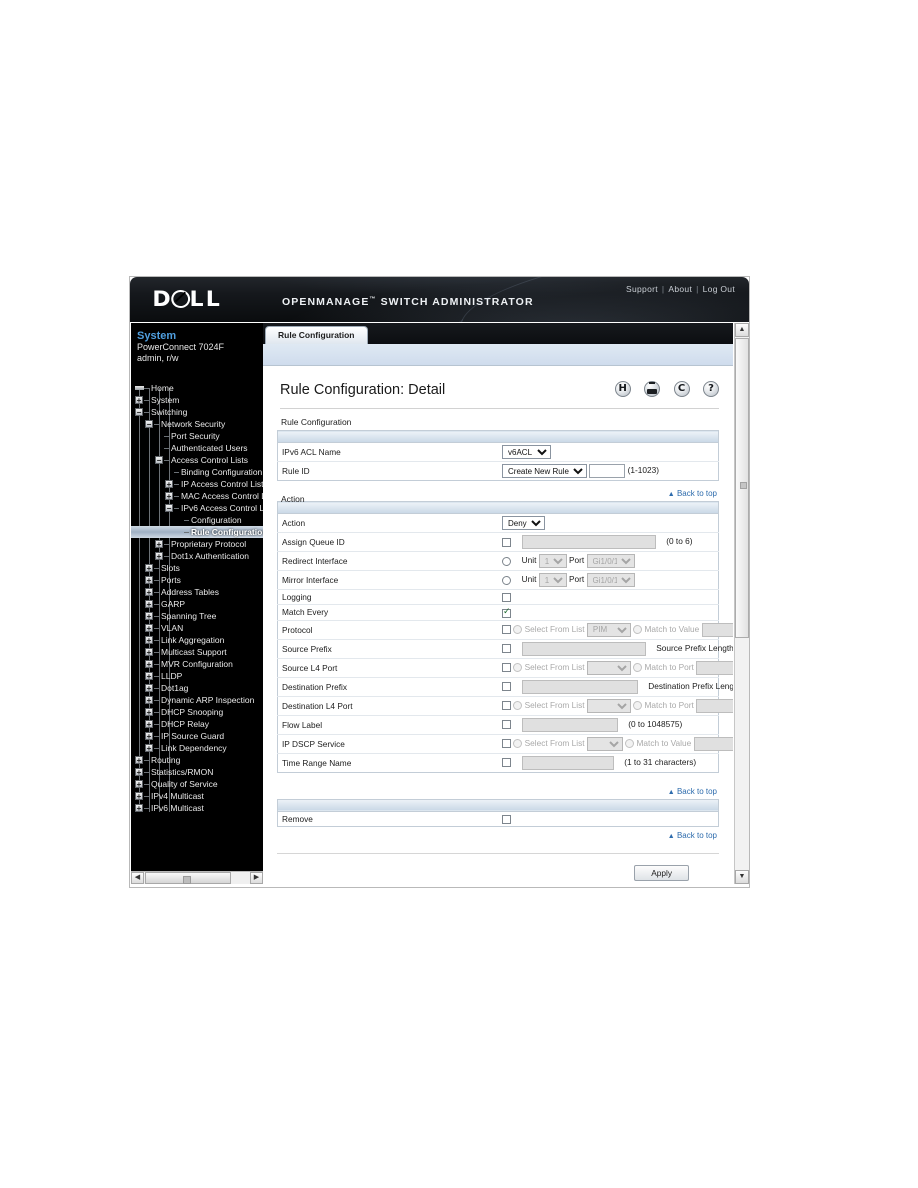  I want to click on protocol-checkbox, so click(506, 630).